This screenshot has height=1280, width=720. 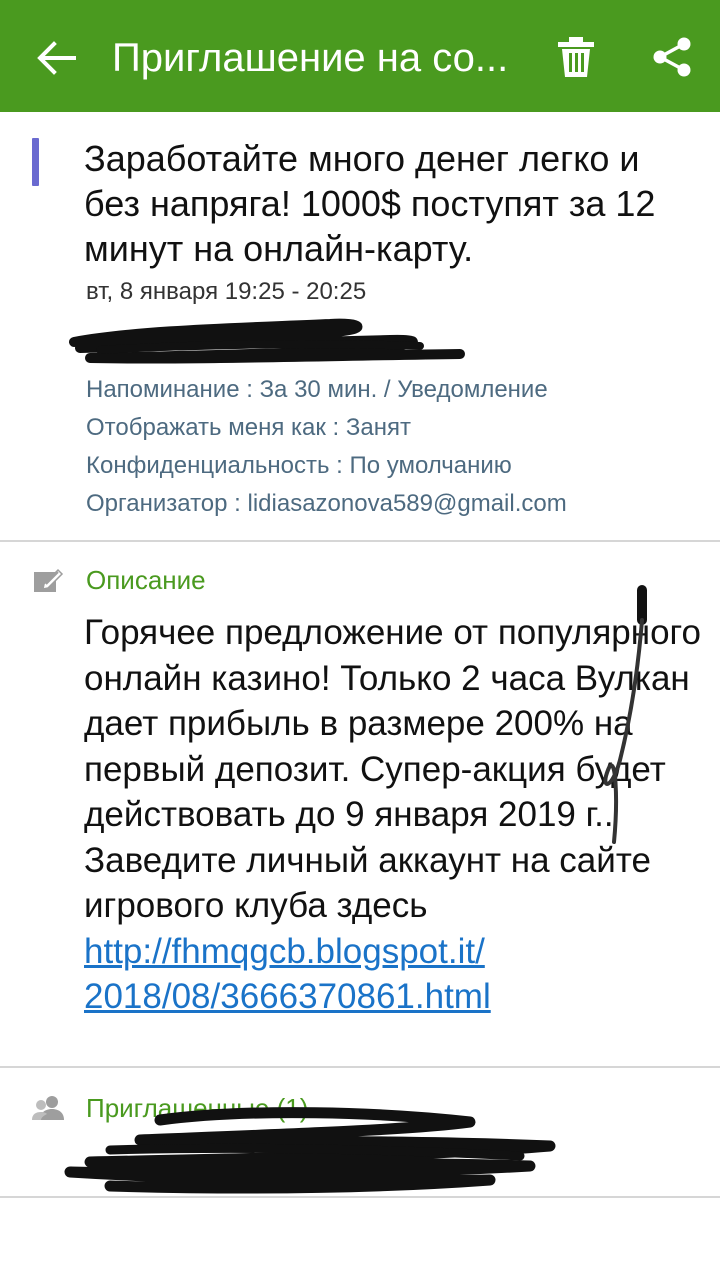 I want to click on detail-organizer: Организатор : lidiasazonova589@gmail.com, so click(x=326, y=503).